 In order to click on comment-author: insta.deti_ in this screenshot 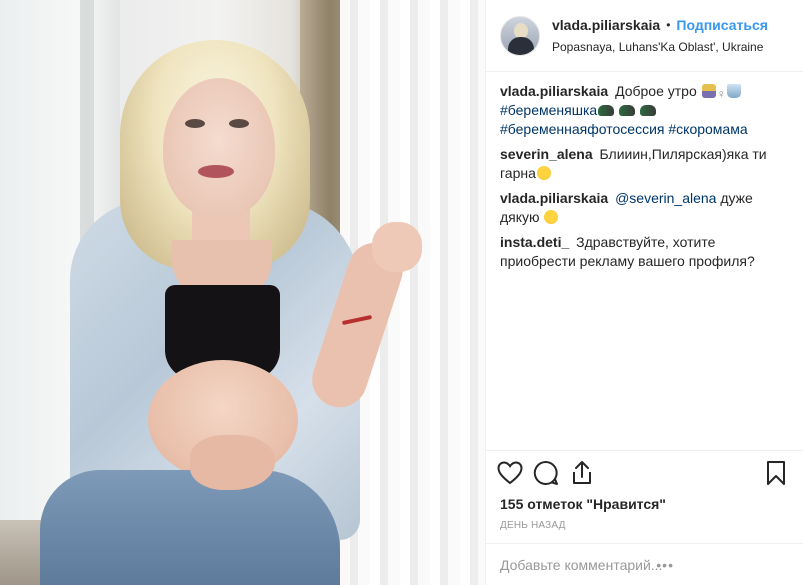, I will do `click(534, 242)`.